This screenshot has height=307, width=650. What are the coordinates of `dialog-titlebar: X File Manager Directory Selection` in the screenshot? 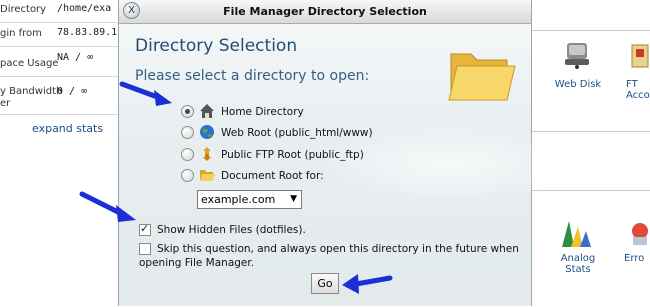 It's located at (325, 12).